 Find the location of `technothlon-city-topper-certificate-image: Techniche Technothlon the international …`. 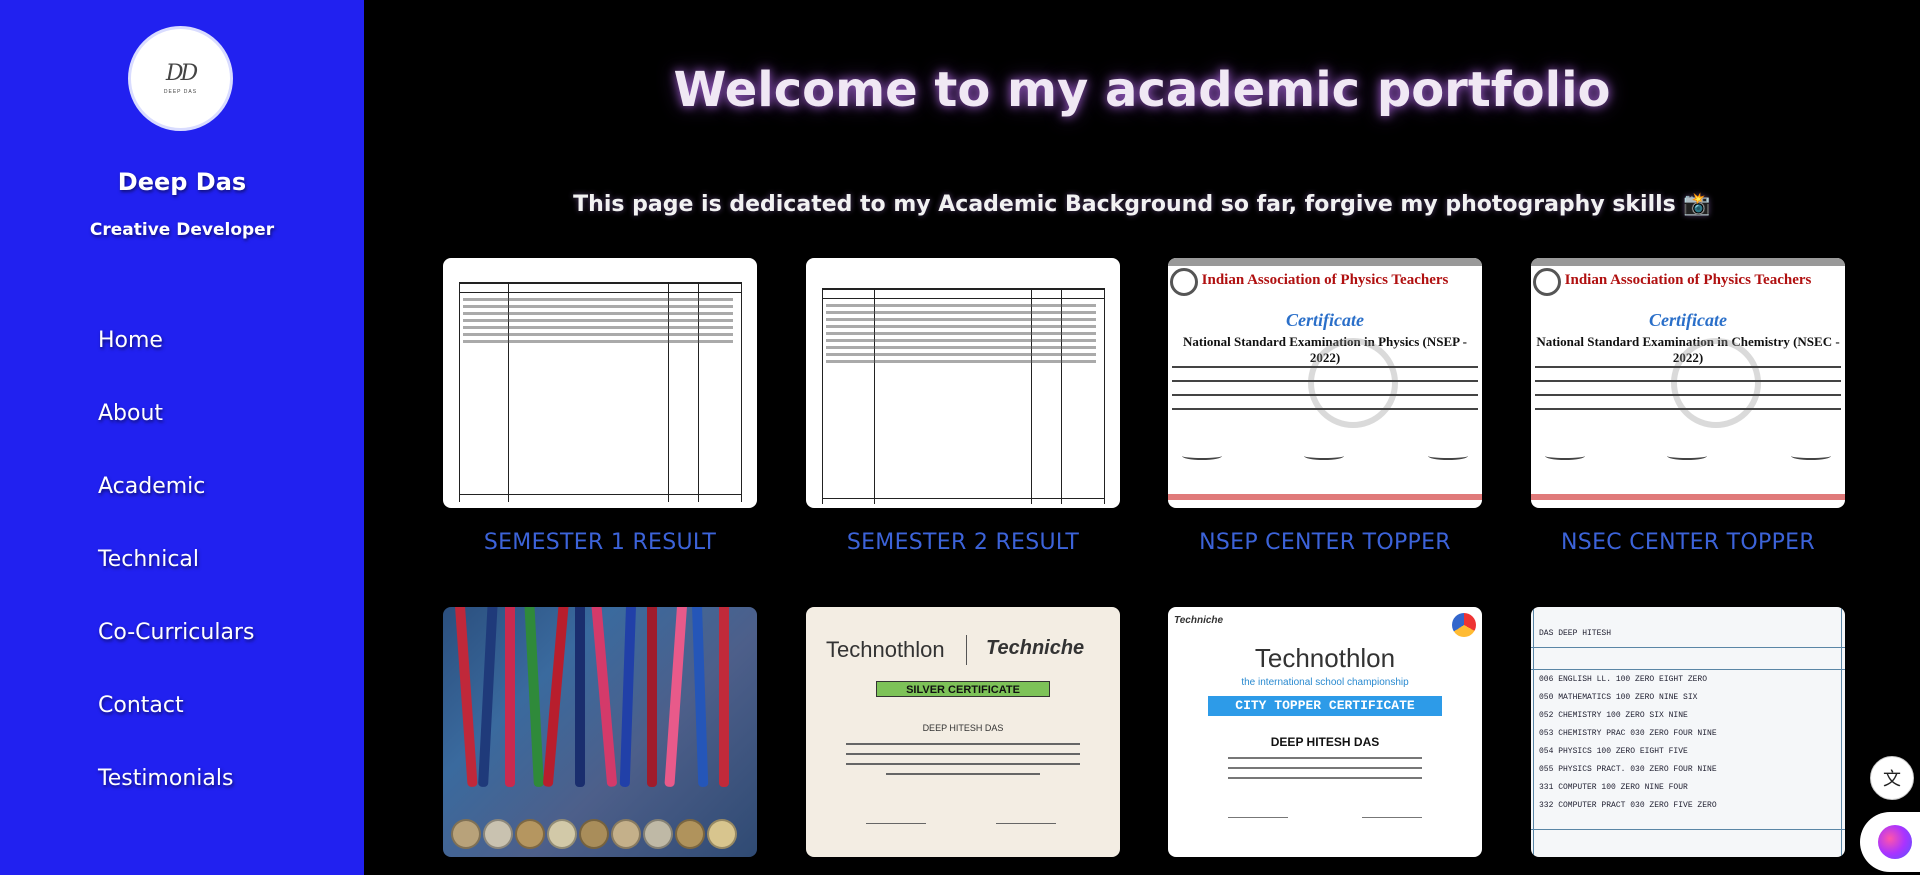

technothlon-city-topper-certificate-image: Techniche Technothlon the international … is located at coordinates (1325, 732).